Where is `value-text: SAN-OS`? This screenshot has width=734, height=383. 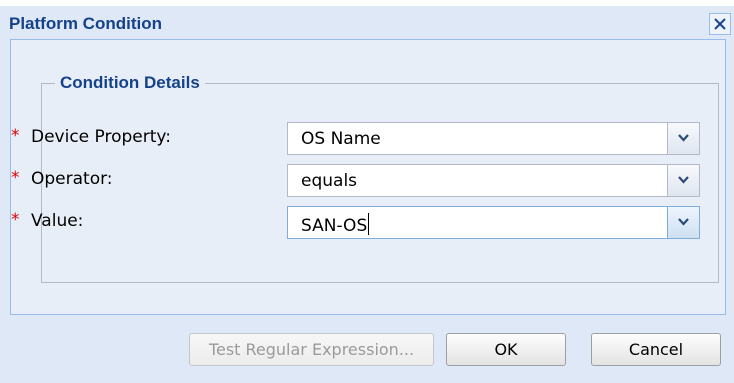
value-text: SAN-OS is located at coordinates (334, 226).